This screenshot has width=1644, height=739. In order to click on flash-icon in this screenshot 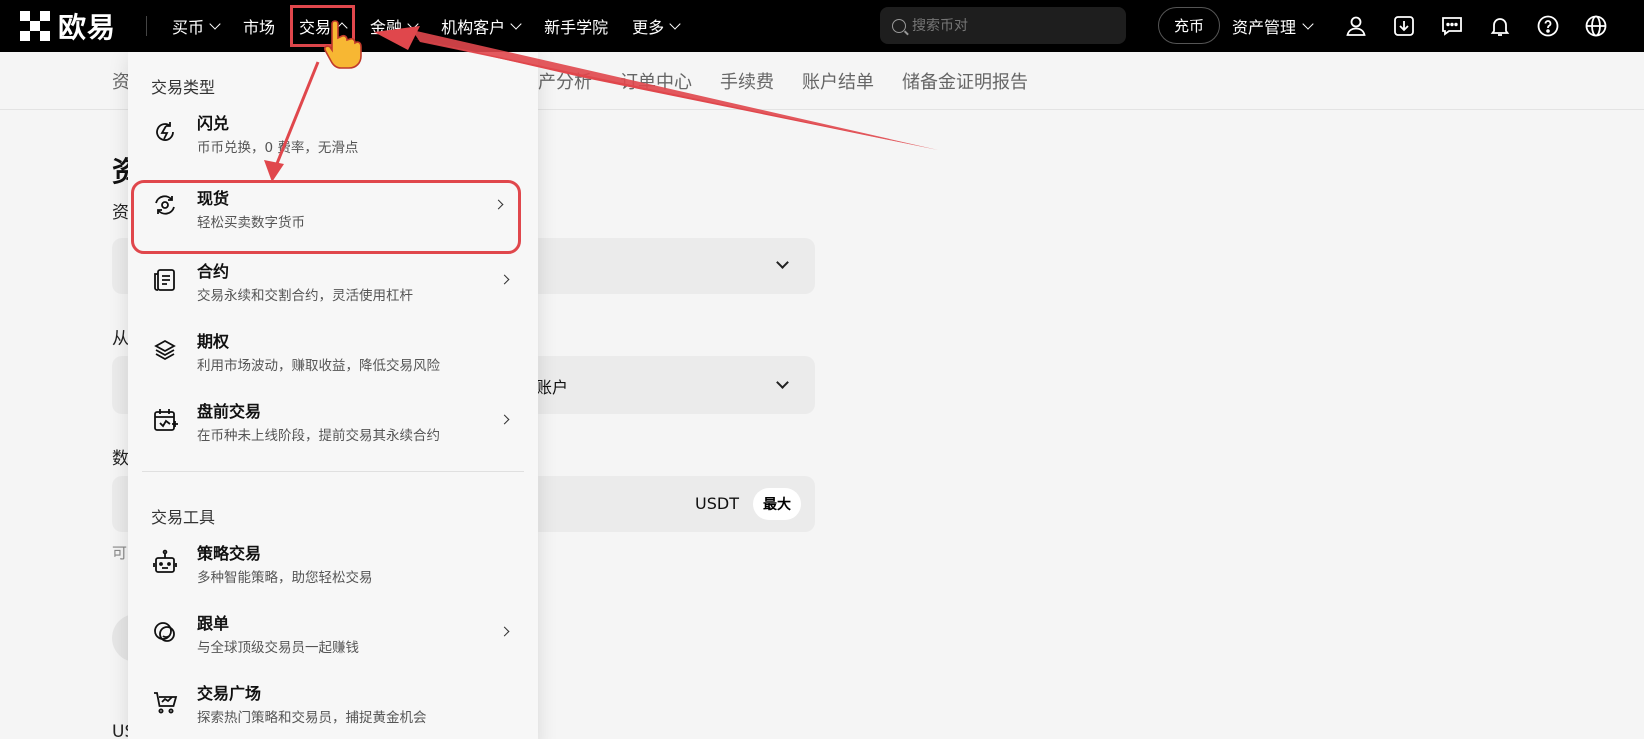, I will do `click(165, 132)`.